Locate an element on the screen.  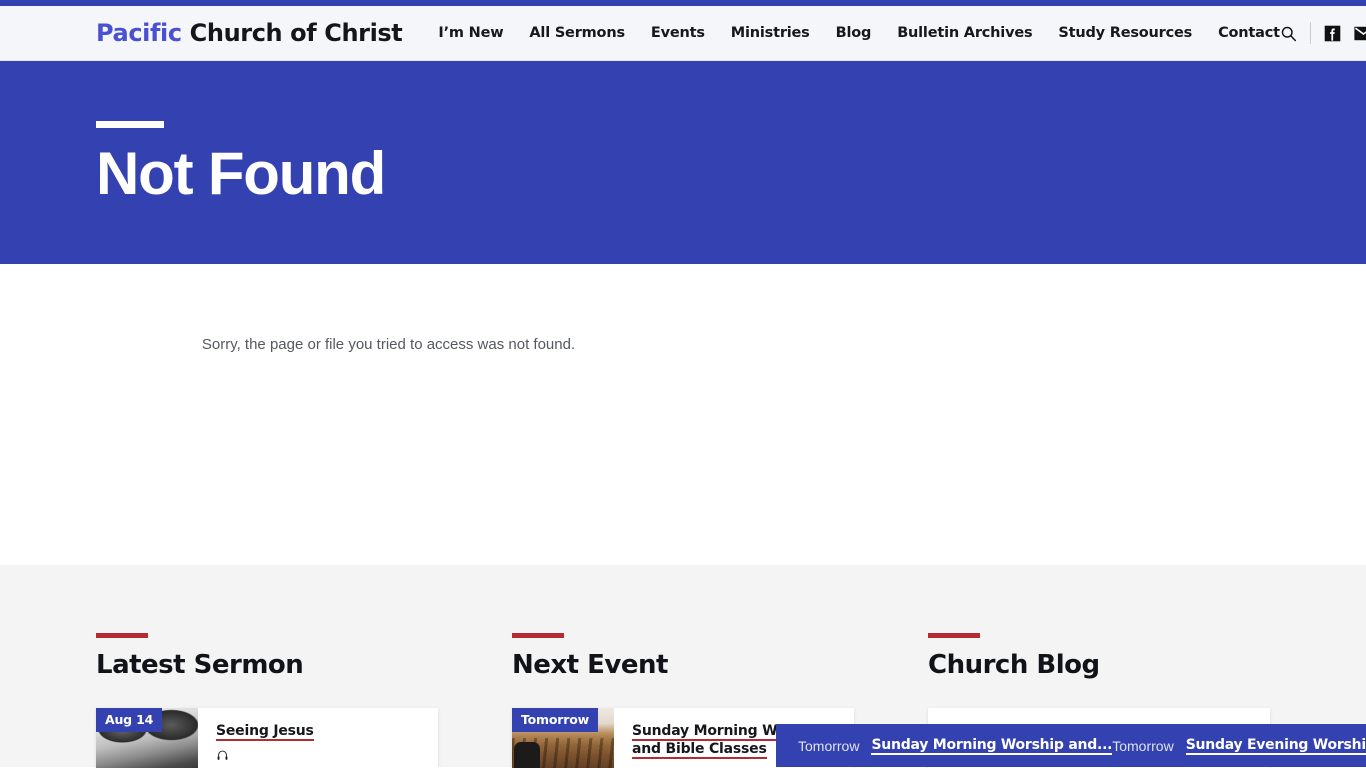
site-logo: Pacific Church of Christ is located at coordinates (249, 33).